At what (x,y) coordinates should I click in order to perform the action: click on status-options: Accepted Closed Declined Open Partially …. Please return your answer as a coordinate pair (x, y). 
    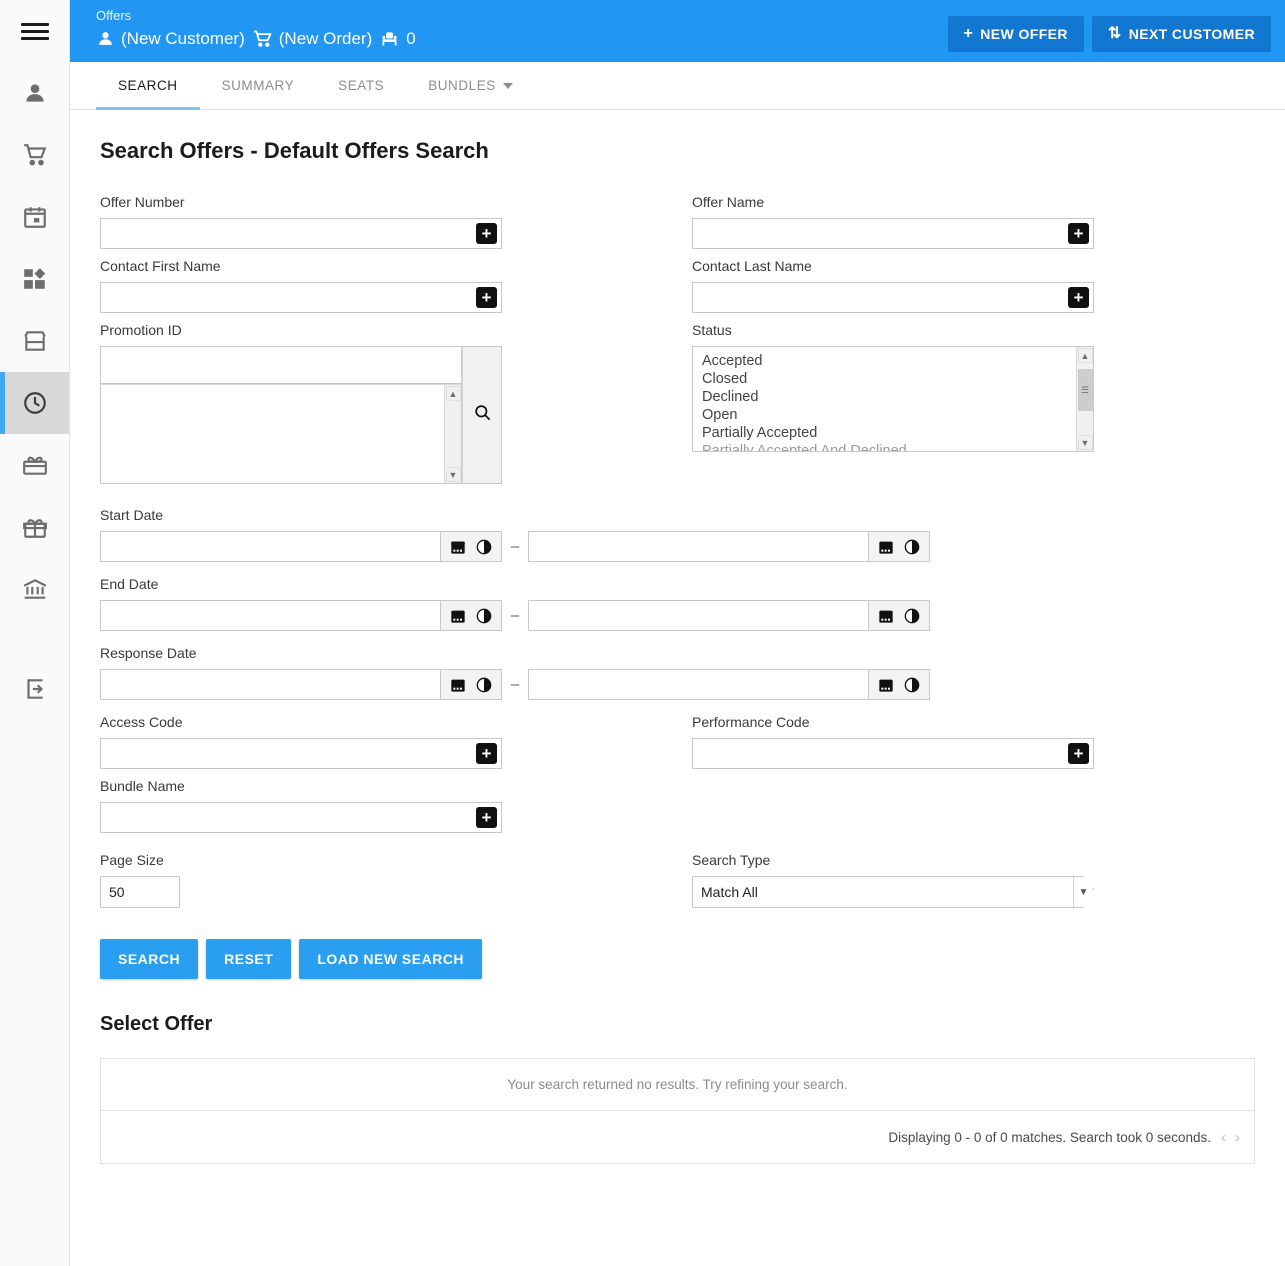
    Looking at the image, I should click on (884, 399).